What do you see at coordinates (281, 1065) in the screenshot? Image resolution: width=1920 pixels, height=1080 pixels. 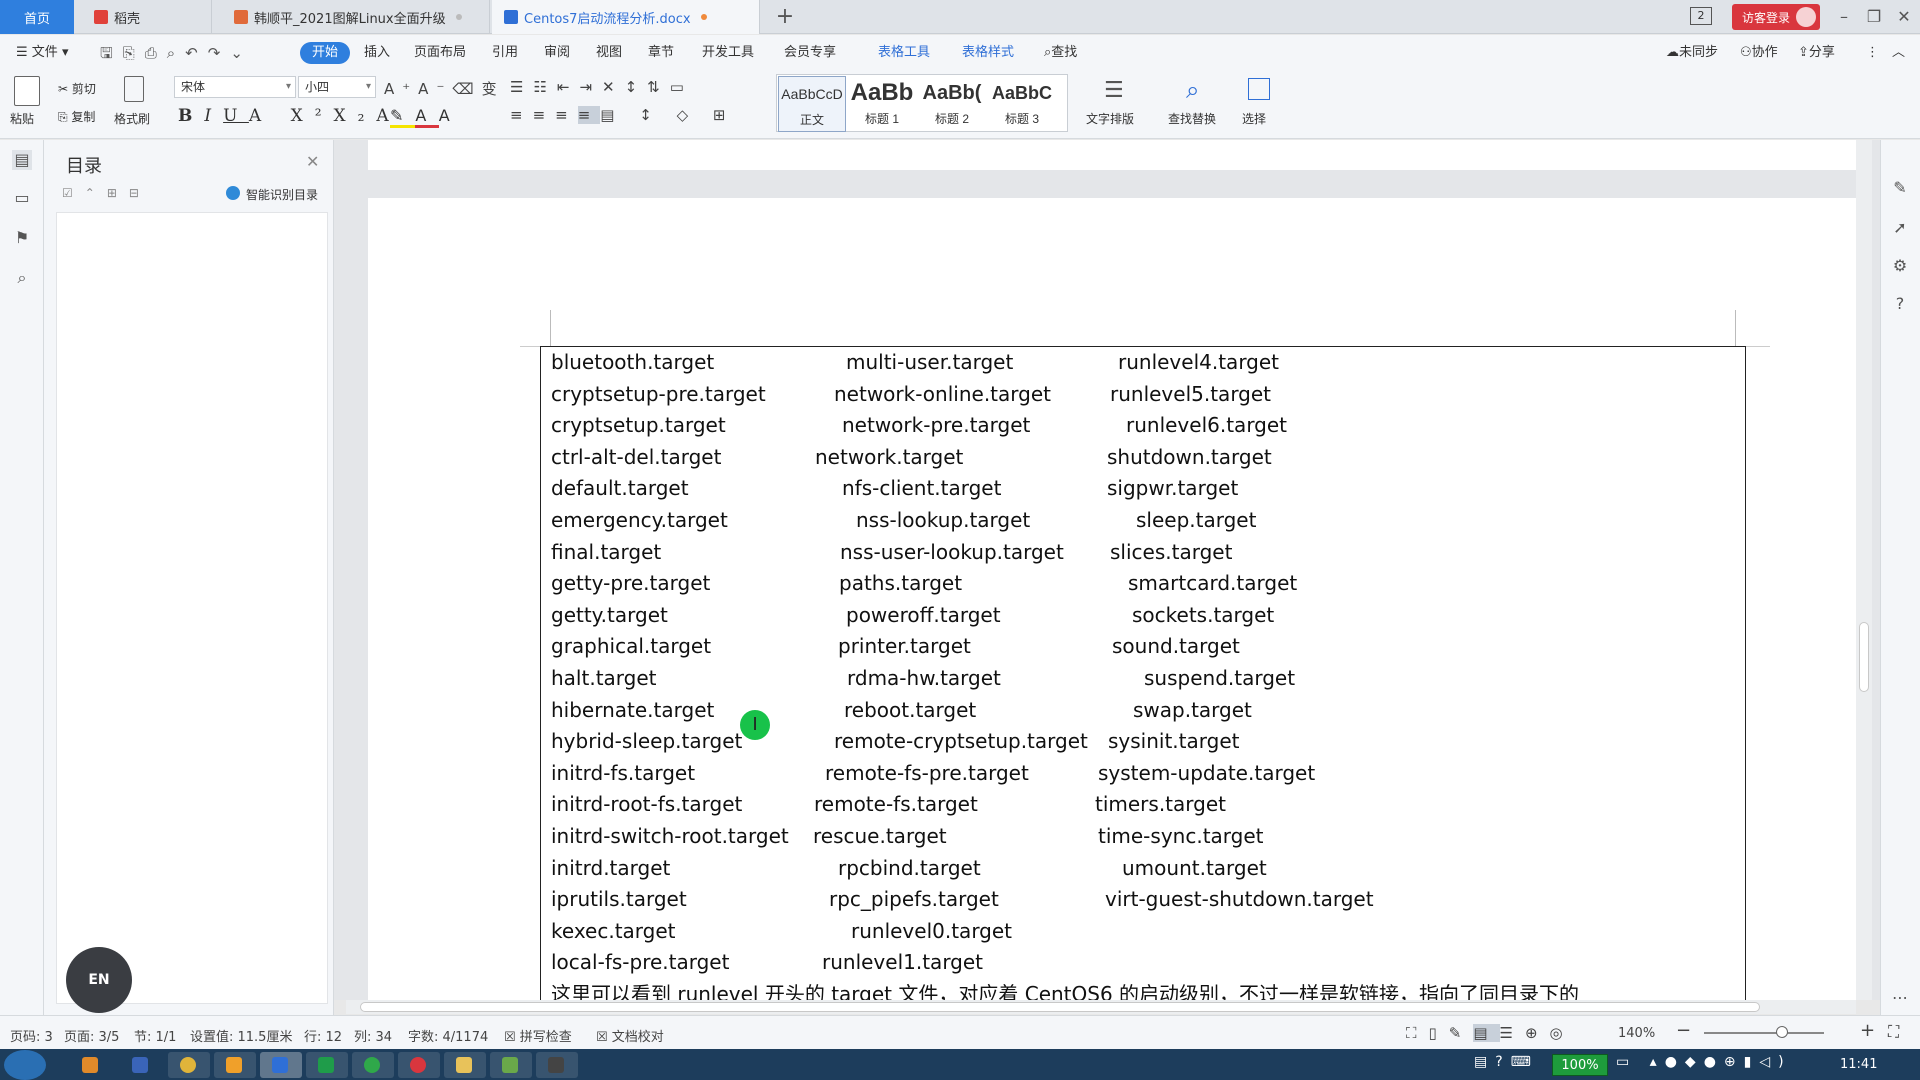 I see `taskbar-wps-writer` at bounding box center [281, 1065].